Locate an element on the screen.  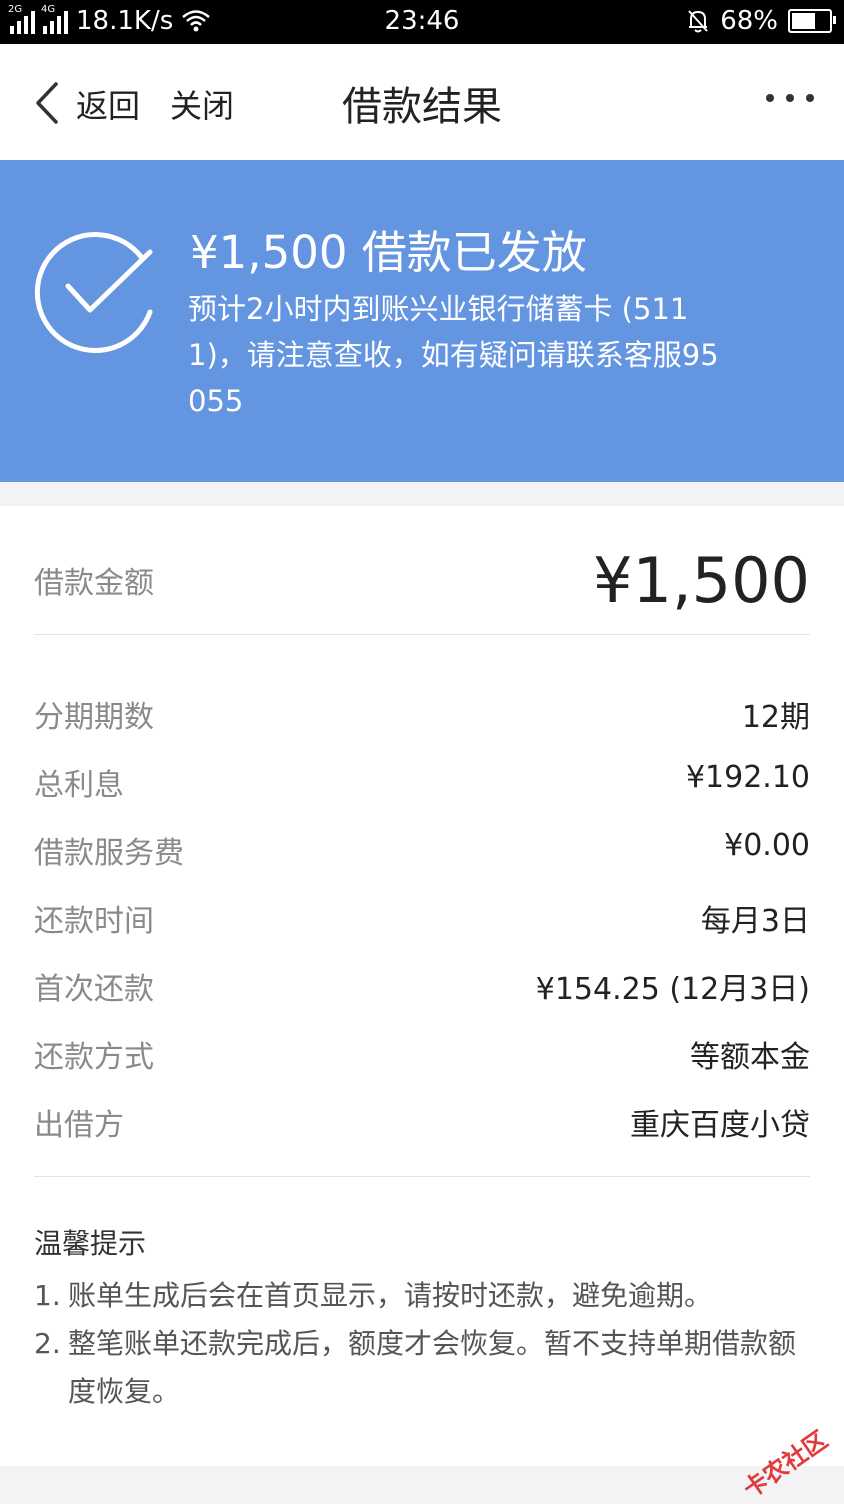
status-bar: 2G 4G 18.1K/s 23:46 68% is located at coordinates (422, 22).